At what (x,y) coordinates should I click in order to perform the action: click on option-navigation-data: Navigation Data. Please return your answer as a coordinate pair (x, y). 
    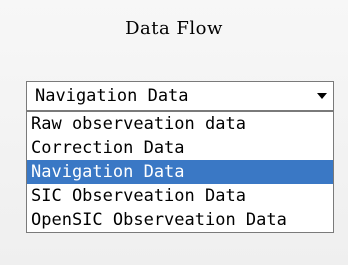
    Looking at the image, I should click on (180, 172).